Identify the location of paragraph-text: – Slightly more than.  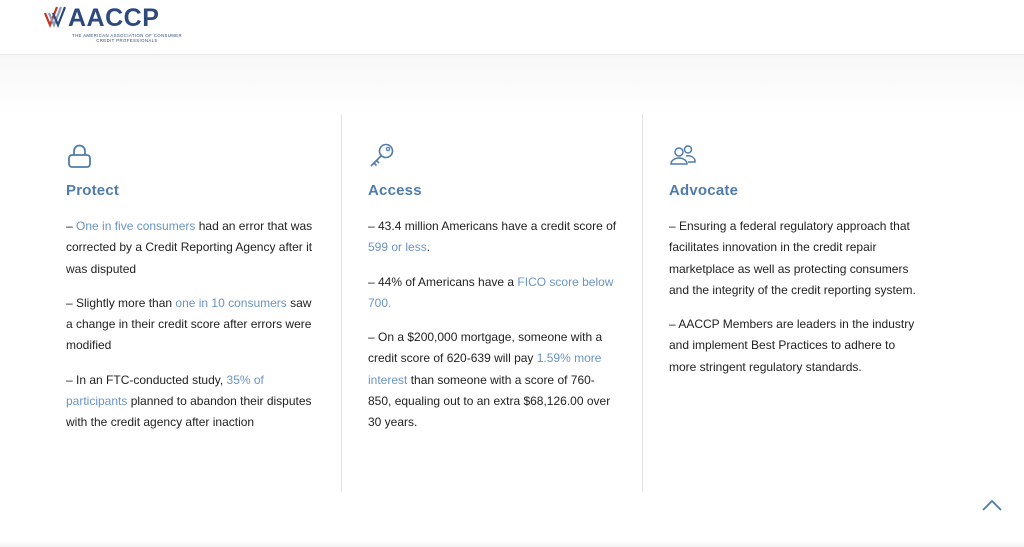
(121, 302).